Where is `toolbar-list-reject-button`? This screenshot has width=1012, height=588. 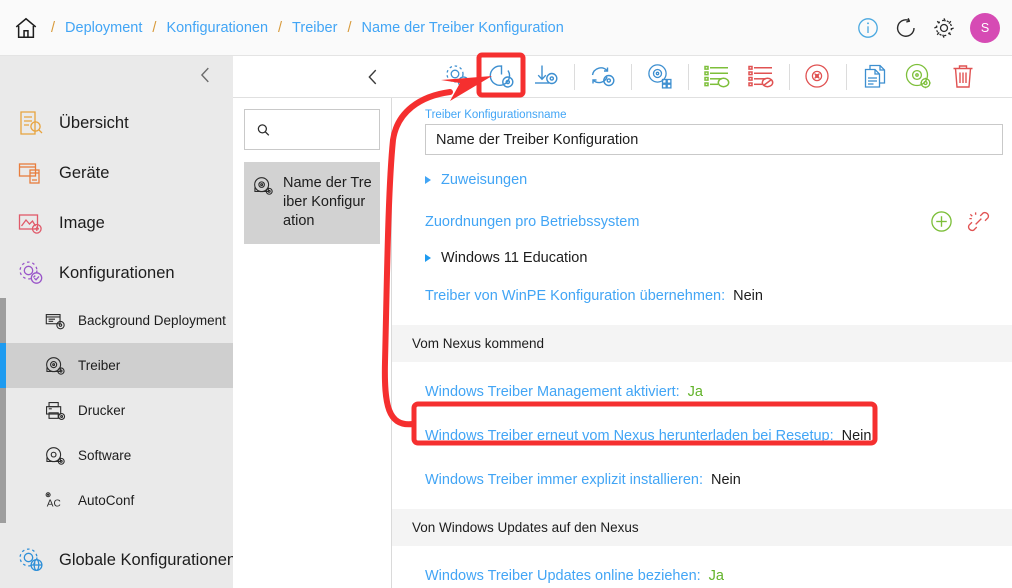 toolbar-list-reject-button is located at coordinates (761, 77).